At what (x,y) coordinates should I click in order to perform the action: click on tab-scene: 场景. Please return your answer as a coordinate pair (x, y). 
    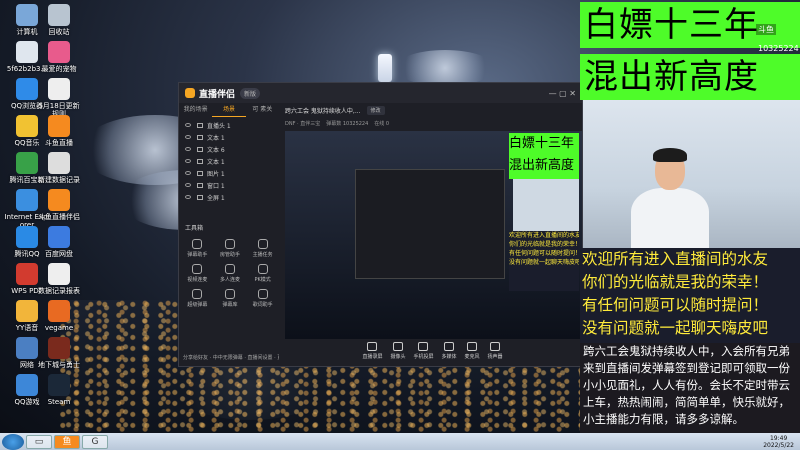
    Looking at the image, I should click on (229, 110).